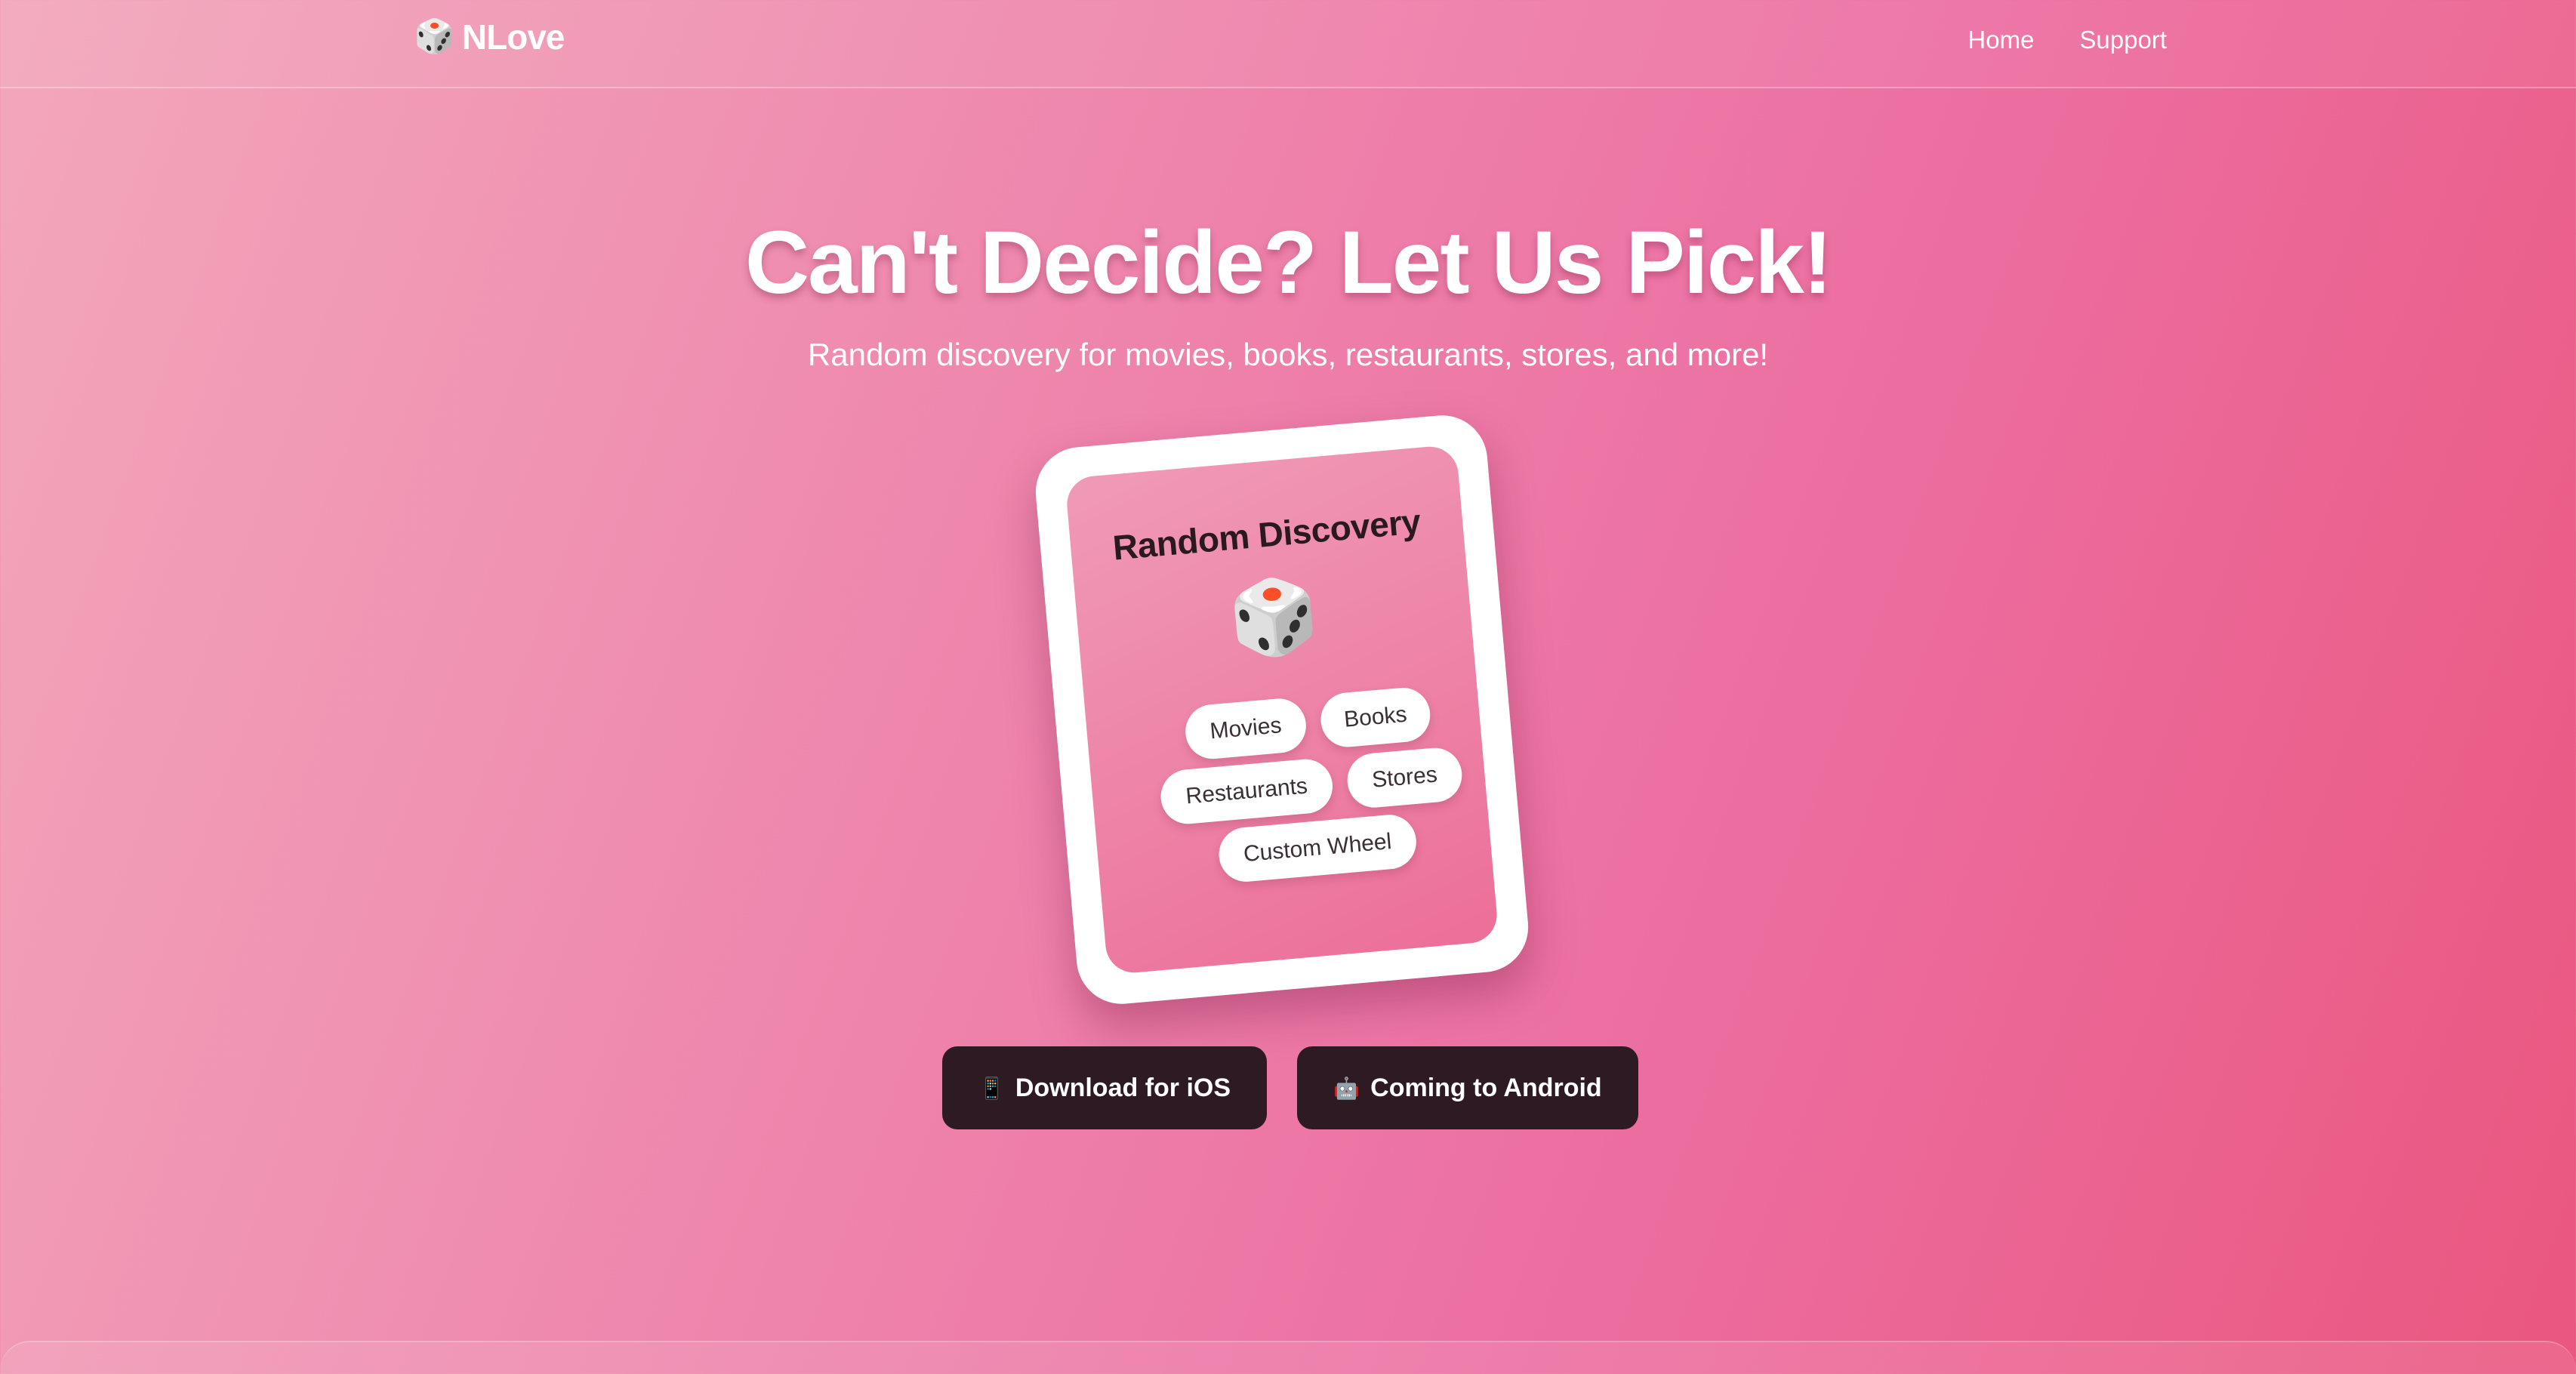 The width and height of the screenshot is (2576, 1374). Describe the element at coordinates (1288, 263) in the screenshot. I see `hero-title: Can't Decide? Let Us Pick!` at that location.